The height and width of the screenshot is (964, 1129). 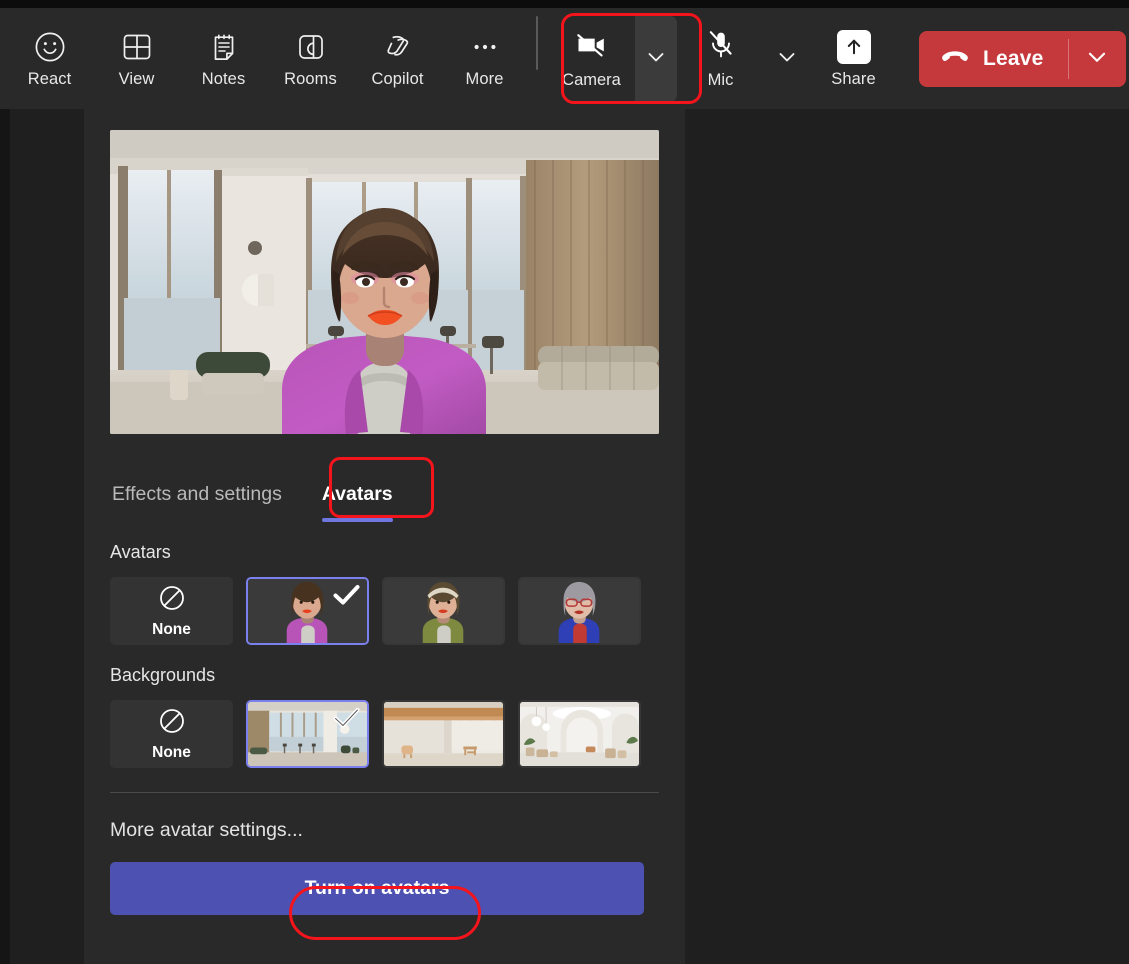 I want to click on mic-options-dropdown, so click(x=787, y=59).